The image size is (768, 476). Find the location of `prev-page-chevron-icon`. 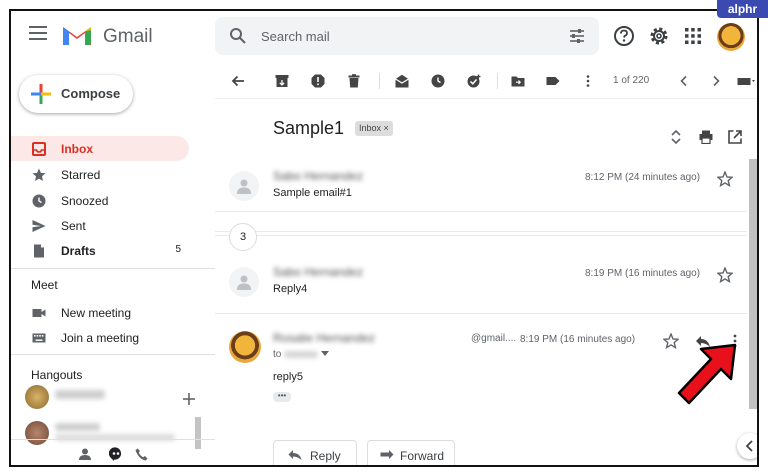

prev-page-chevron-icon is located at coordinates (684, 81).